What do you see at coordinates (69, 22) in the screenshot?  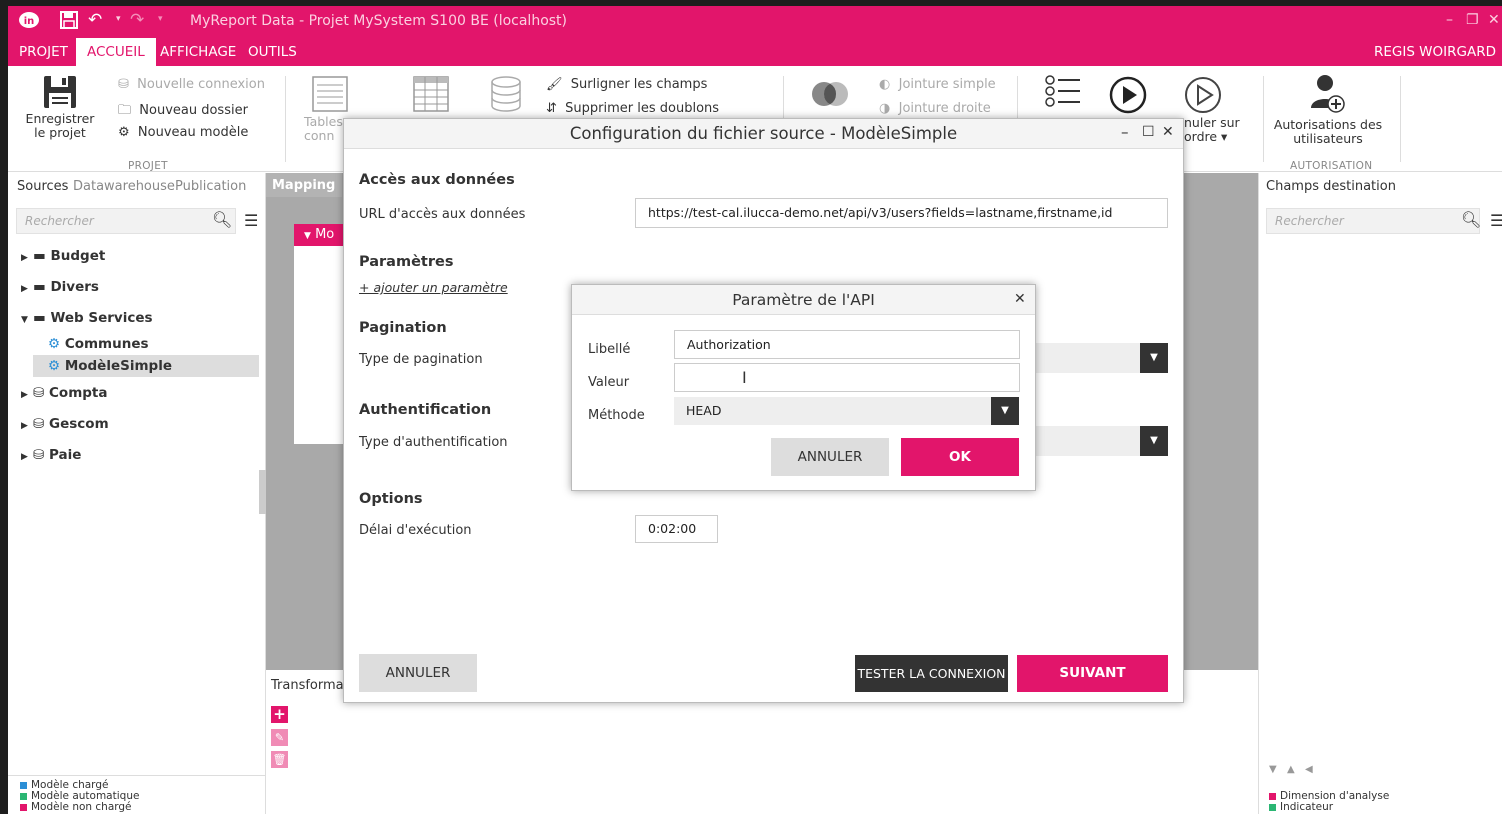 I see `save-icon` at bounding box center [69, 22].